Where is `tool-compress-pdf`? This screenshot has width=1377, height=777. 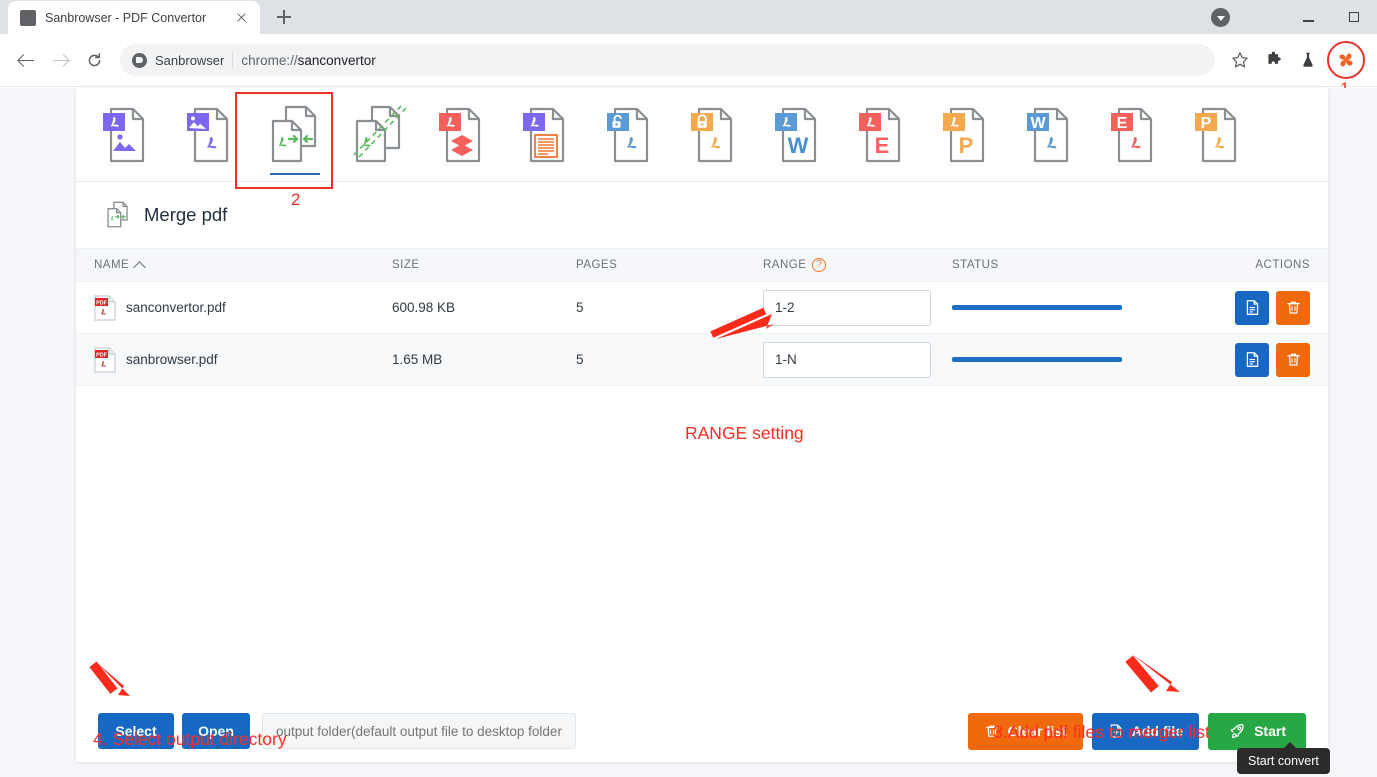
tool-compress-pdf is located at coordinates (463, 135).